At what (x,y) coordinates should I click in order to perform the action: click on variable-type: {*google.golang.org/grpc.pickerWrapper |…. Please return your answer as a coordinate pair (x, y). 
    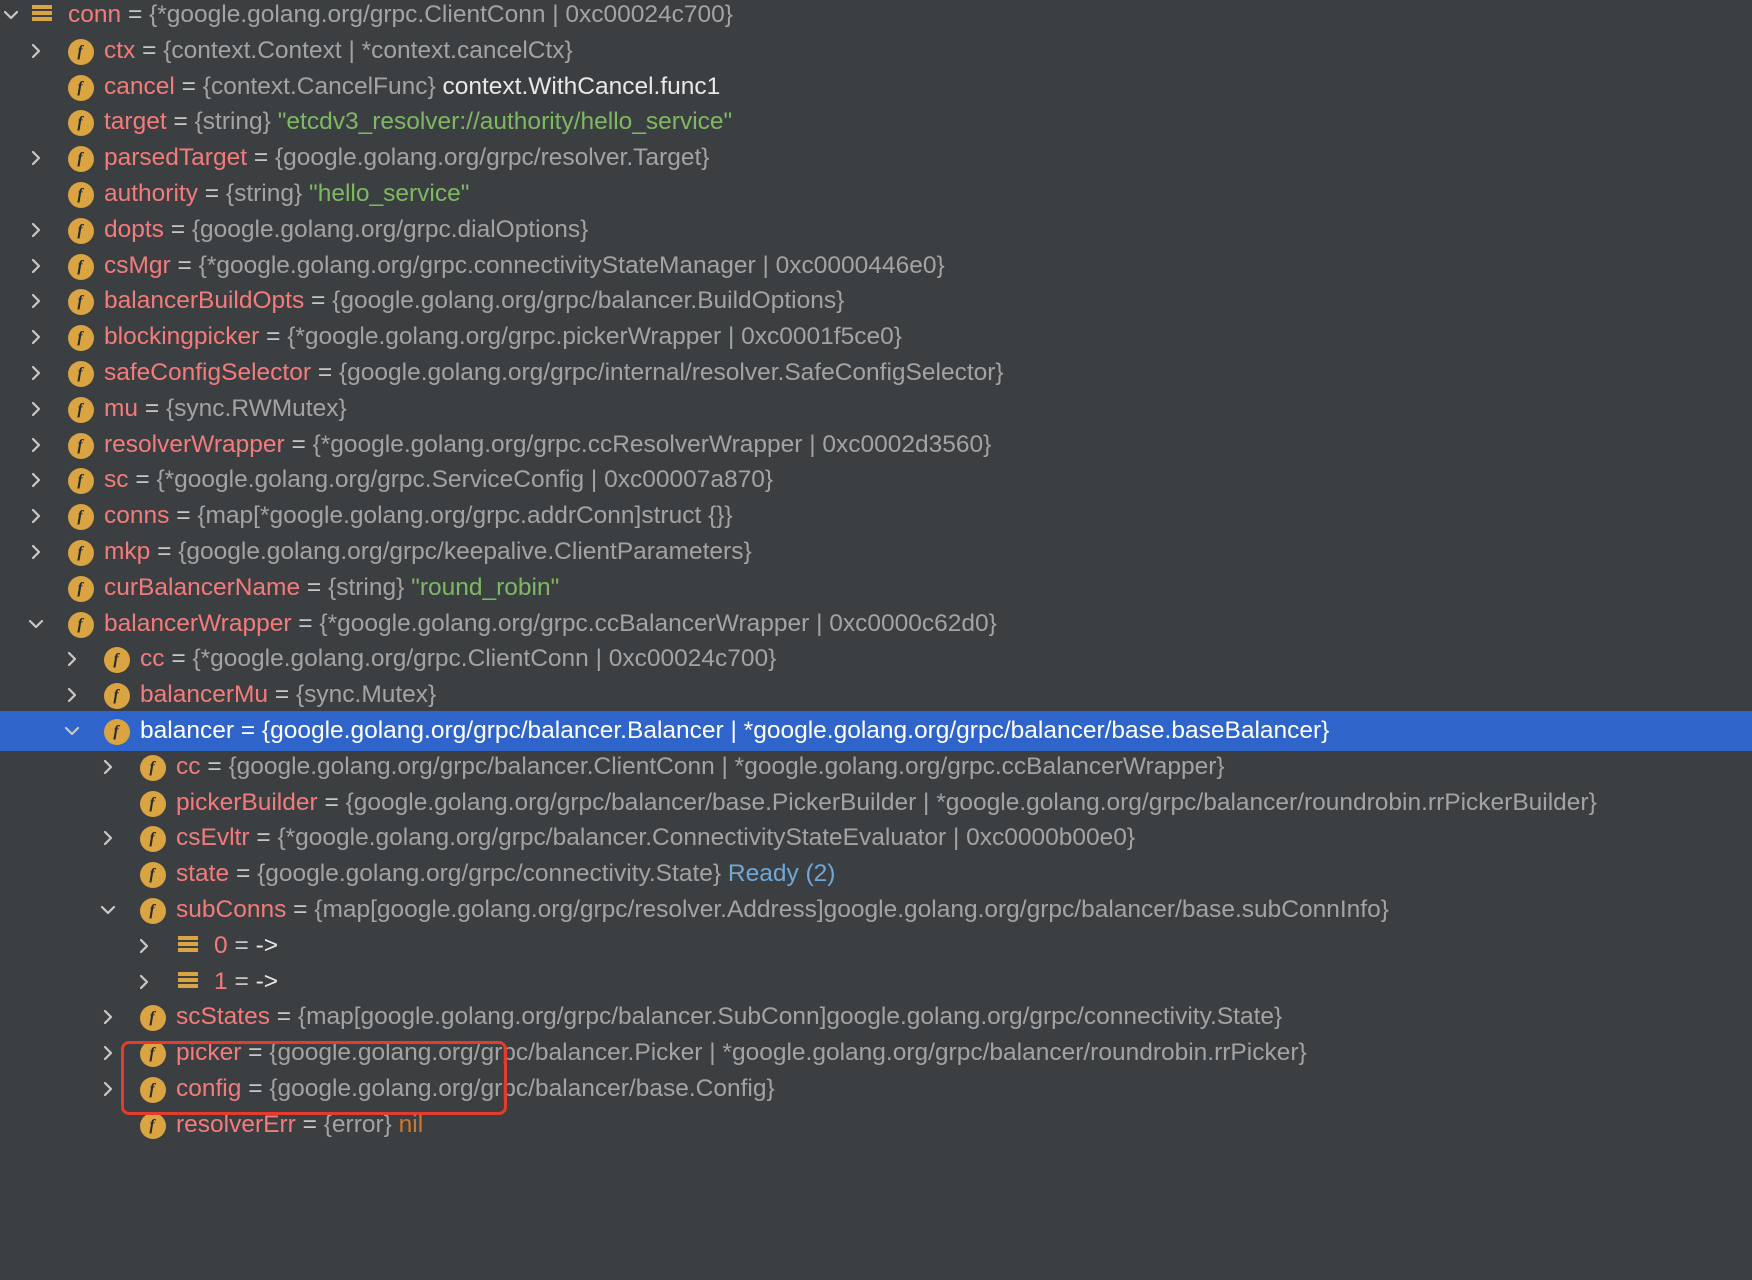
    Looking at the image, I should click on (594, 337).